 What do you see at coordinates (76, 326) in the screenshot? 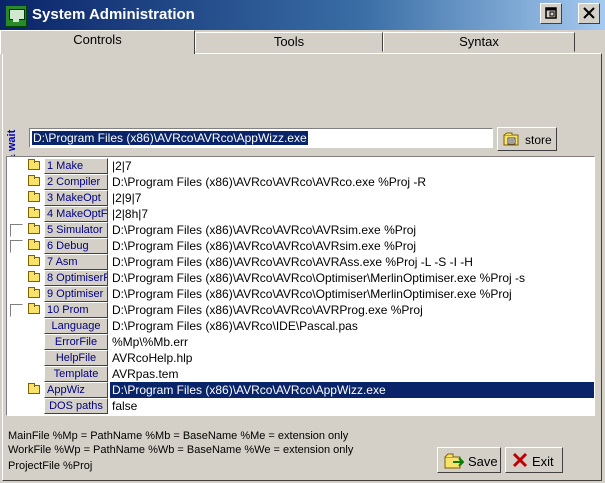
I see `row-label-button: Language` at bounding box center [76, 326].